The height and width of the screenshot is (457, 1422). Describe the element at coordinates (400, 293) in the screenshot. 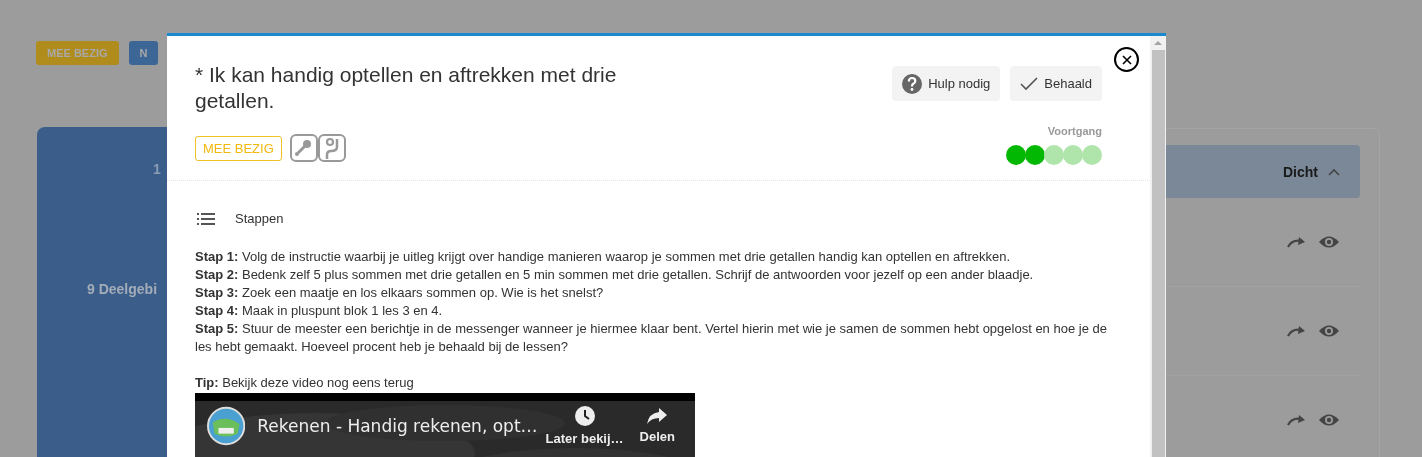

I see `step-text: Stap 3: Zoek een maatje en los elkaars sommen op. Wie is het snelst?` at that location.